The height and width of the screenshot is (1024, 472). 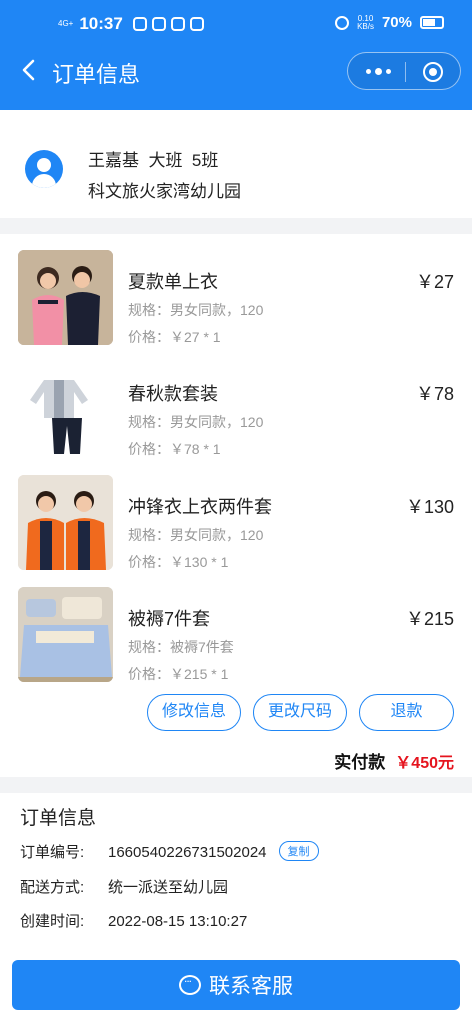 I want to click on shield-icon, so click(x=177, y=24).